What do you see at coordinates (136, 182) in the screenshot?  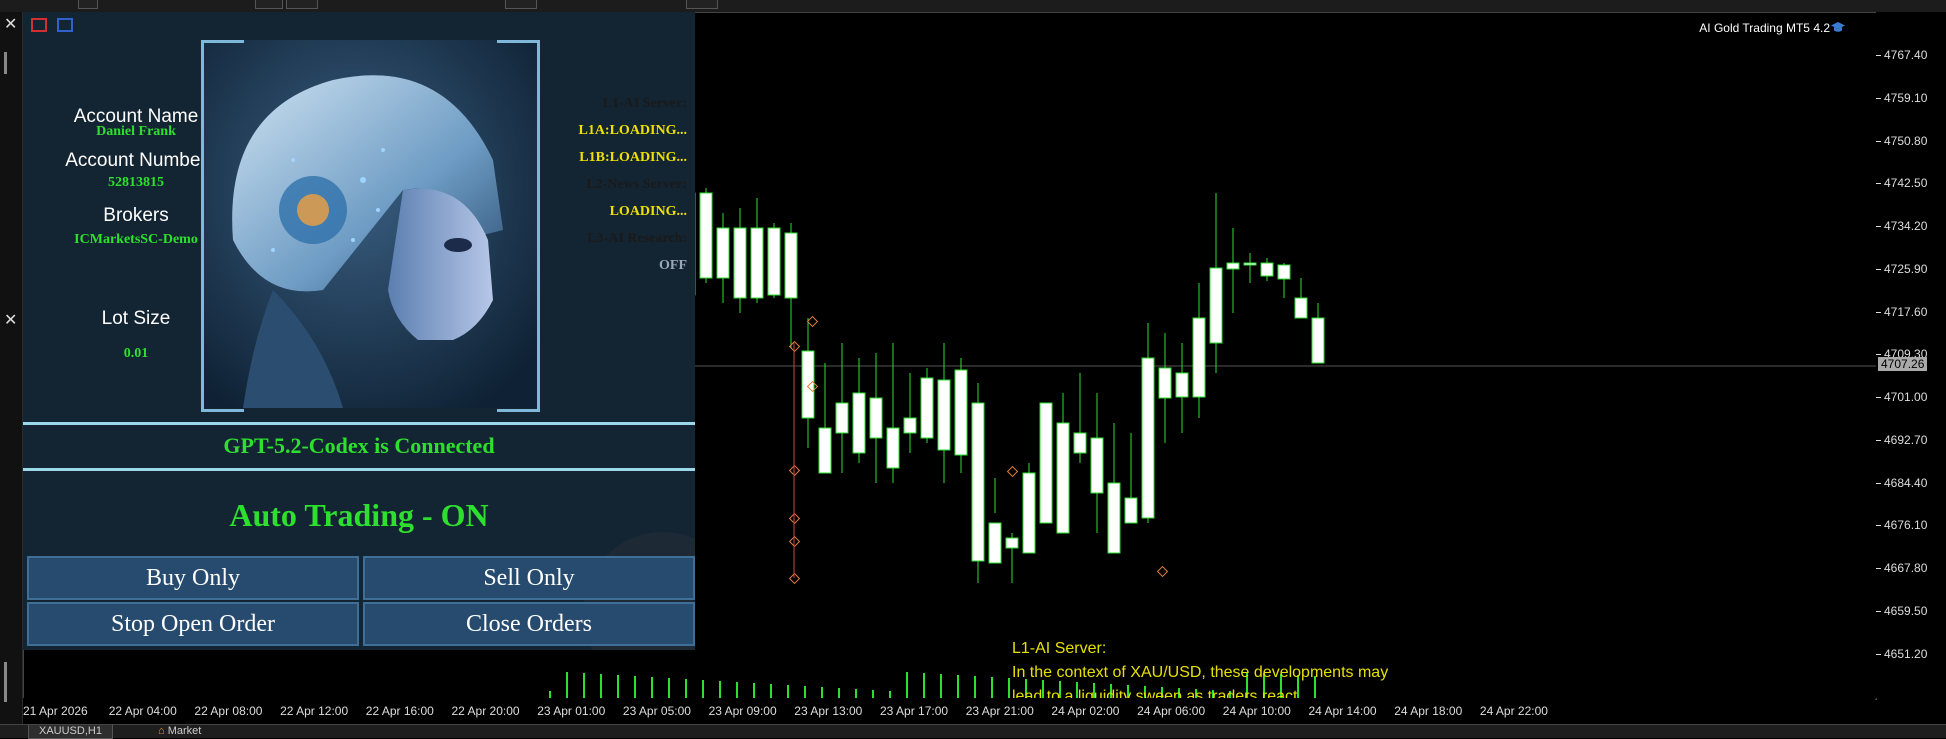 I see `account-number-value: 52813815` at bounding box center [136, 182].